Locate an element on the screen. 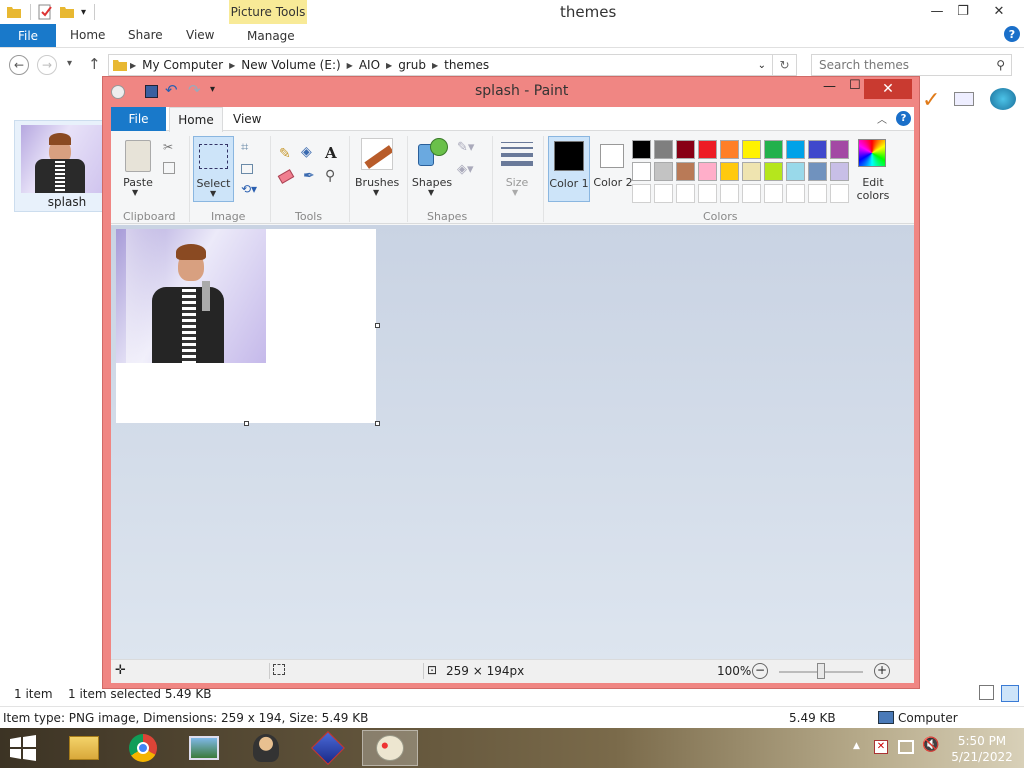 Image resolution: width=1024 pixels, height=768 pixels. brushes-icon is located at coordinates (377, 154).